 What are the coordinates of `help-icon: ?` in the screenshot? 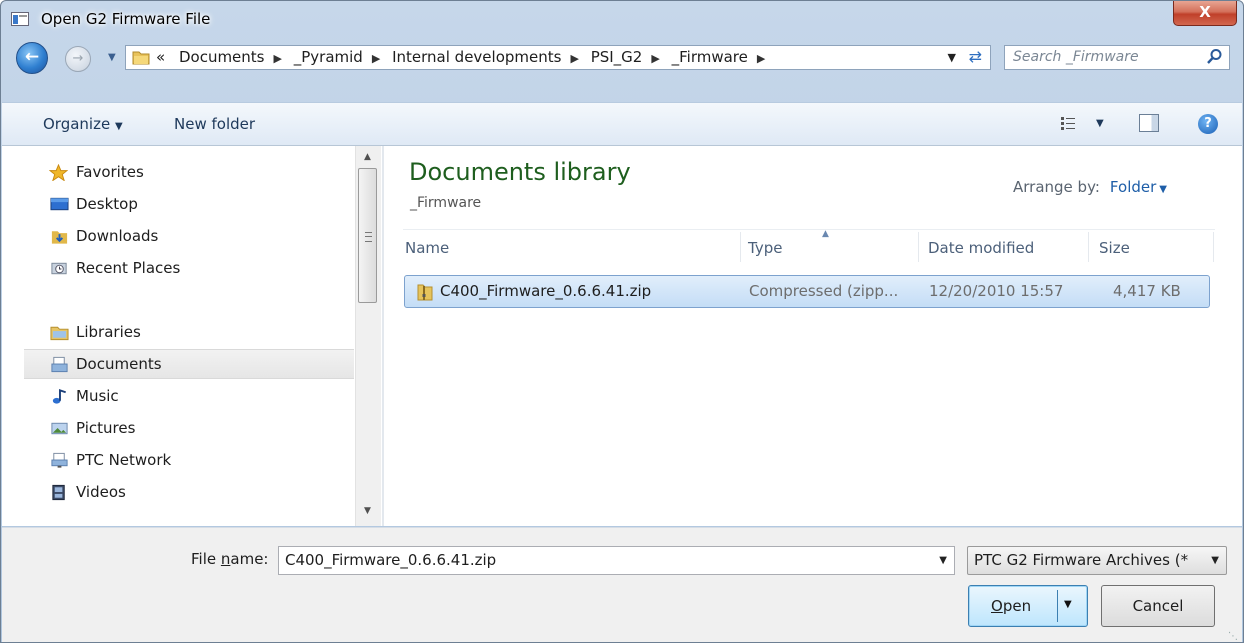 It's located at (1208, 124).